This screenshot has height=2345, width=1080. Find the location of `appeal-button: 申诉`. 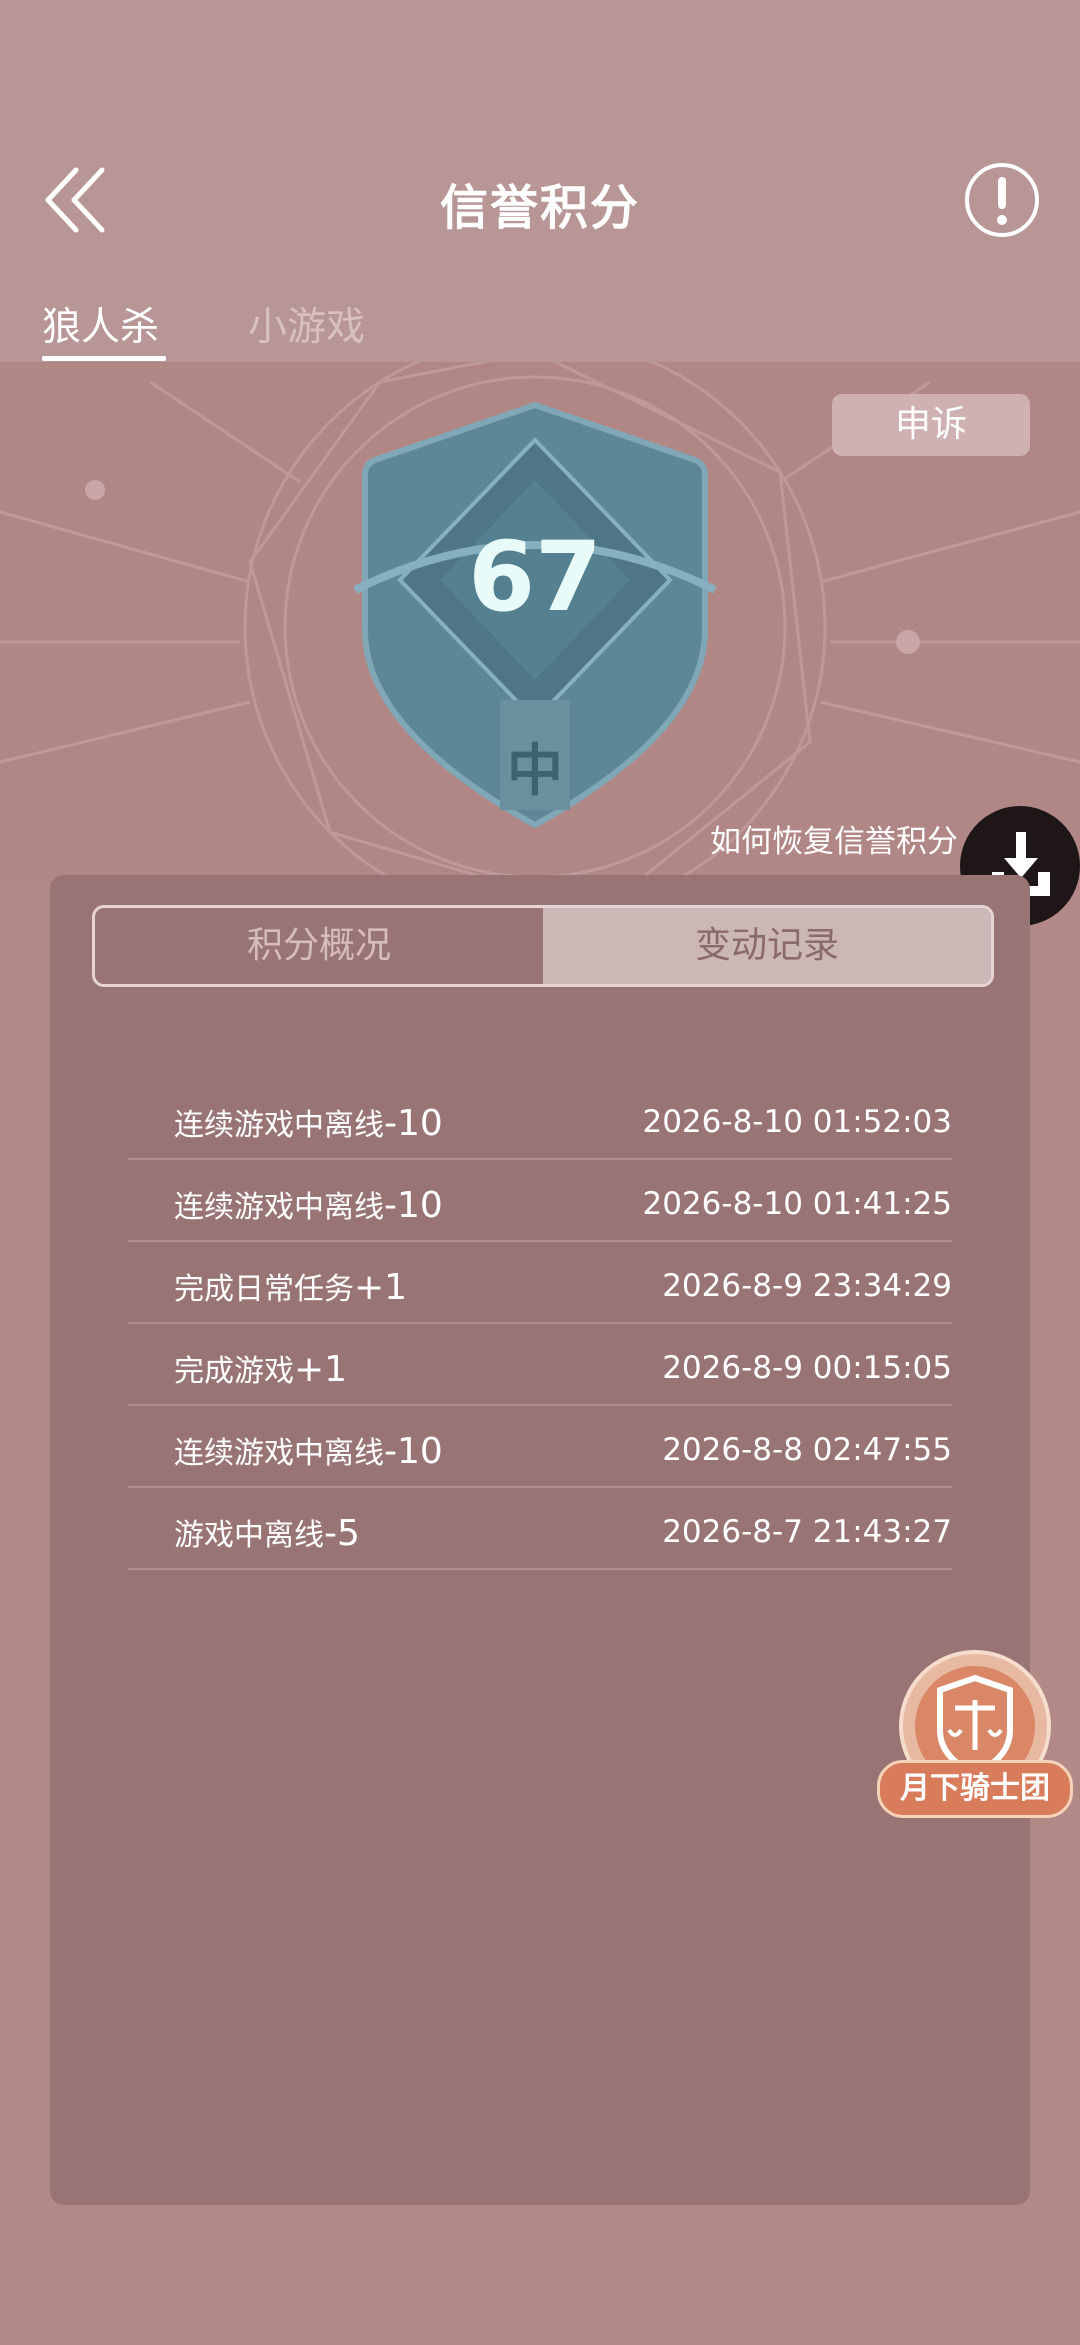

appeal-button: 申诉 is located at coordinates (931, 425).